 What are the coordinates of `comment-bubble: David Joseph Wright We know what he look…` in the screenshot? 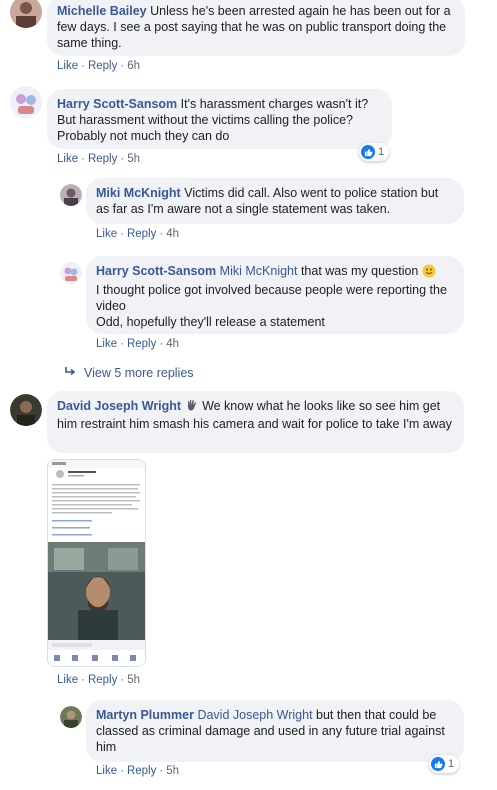 It's located at (255, 422).